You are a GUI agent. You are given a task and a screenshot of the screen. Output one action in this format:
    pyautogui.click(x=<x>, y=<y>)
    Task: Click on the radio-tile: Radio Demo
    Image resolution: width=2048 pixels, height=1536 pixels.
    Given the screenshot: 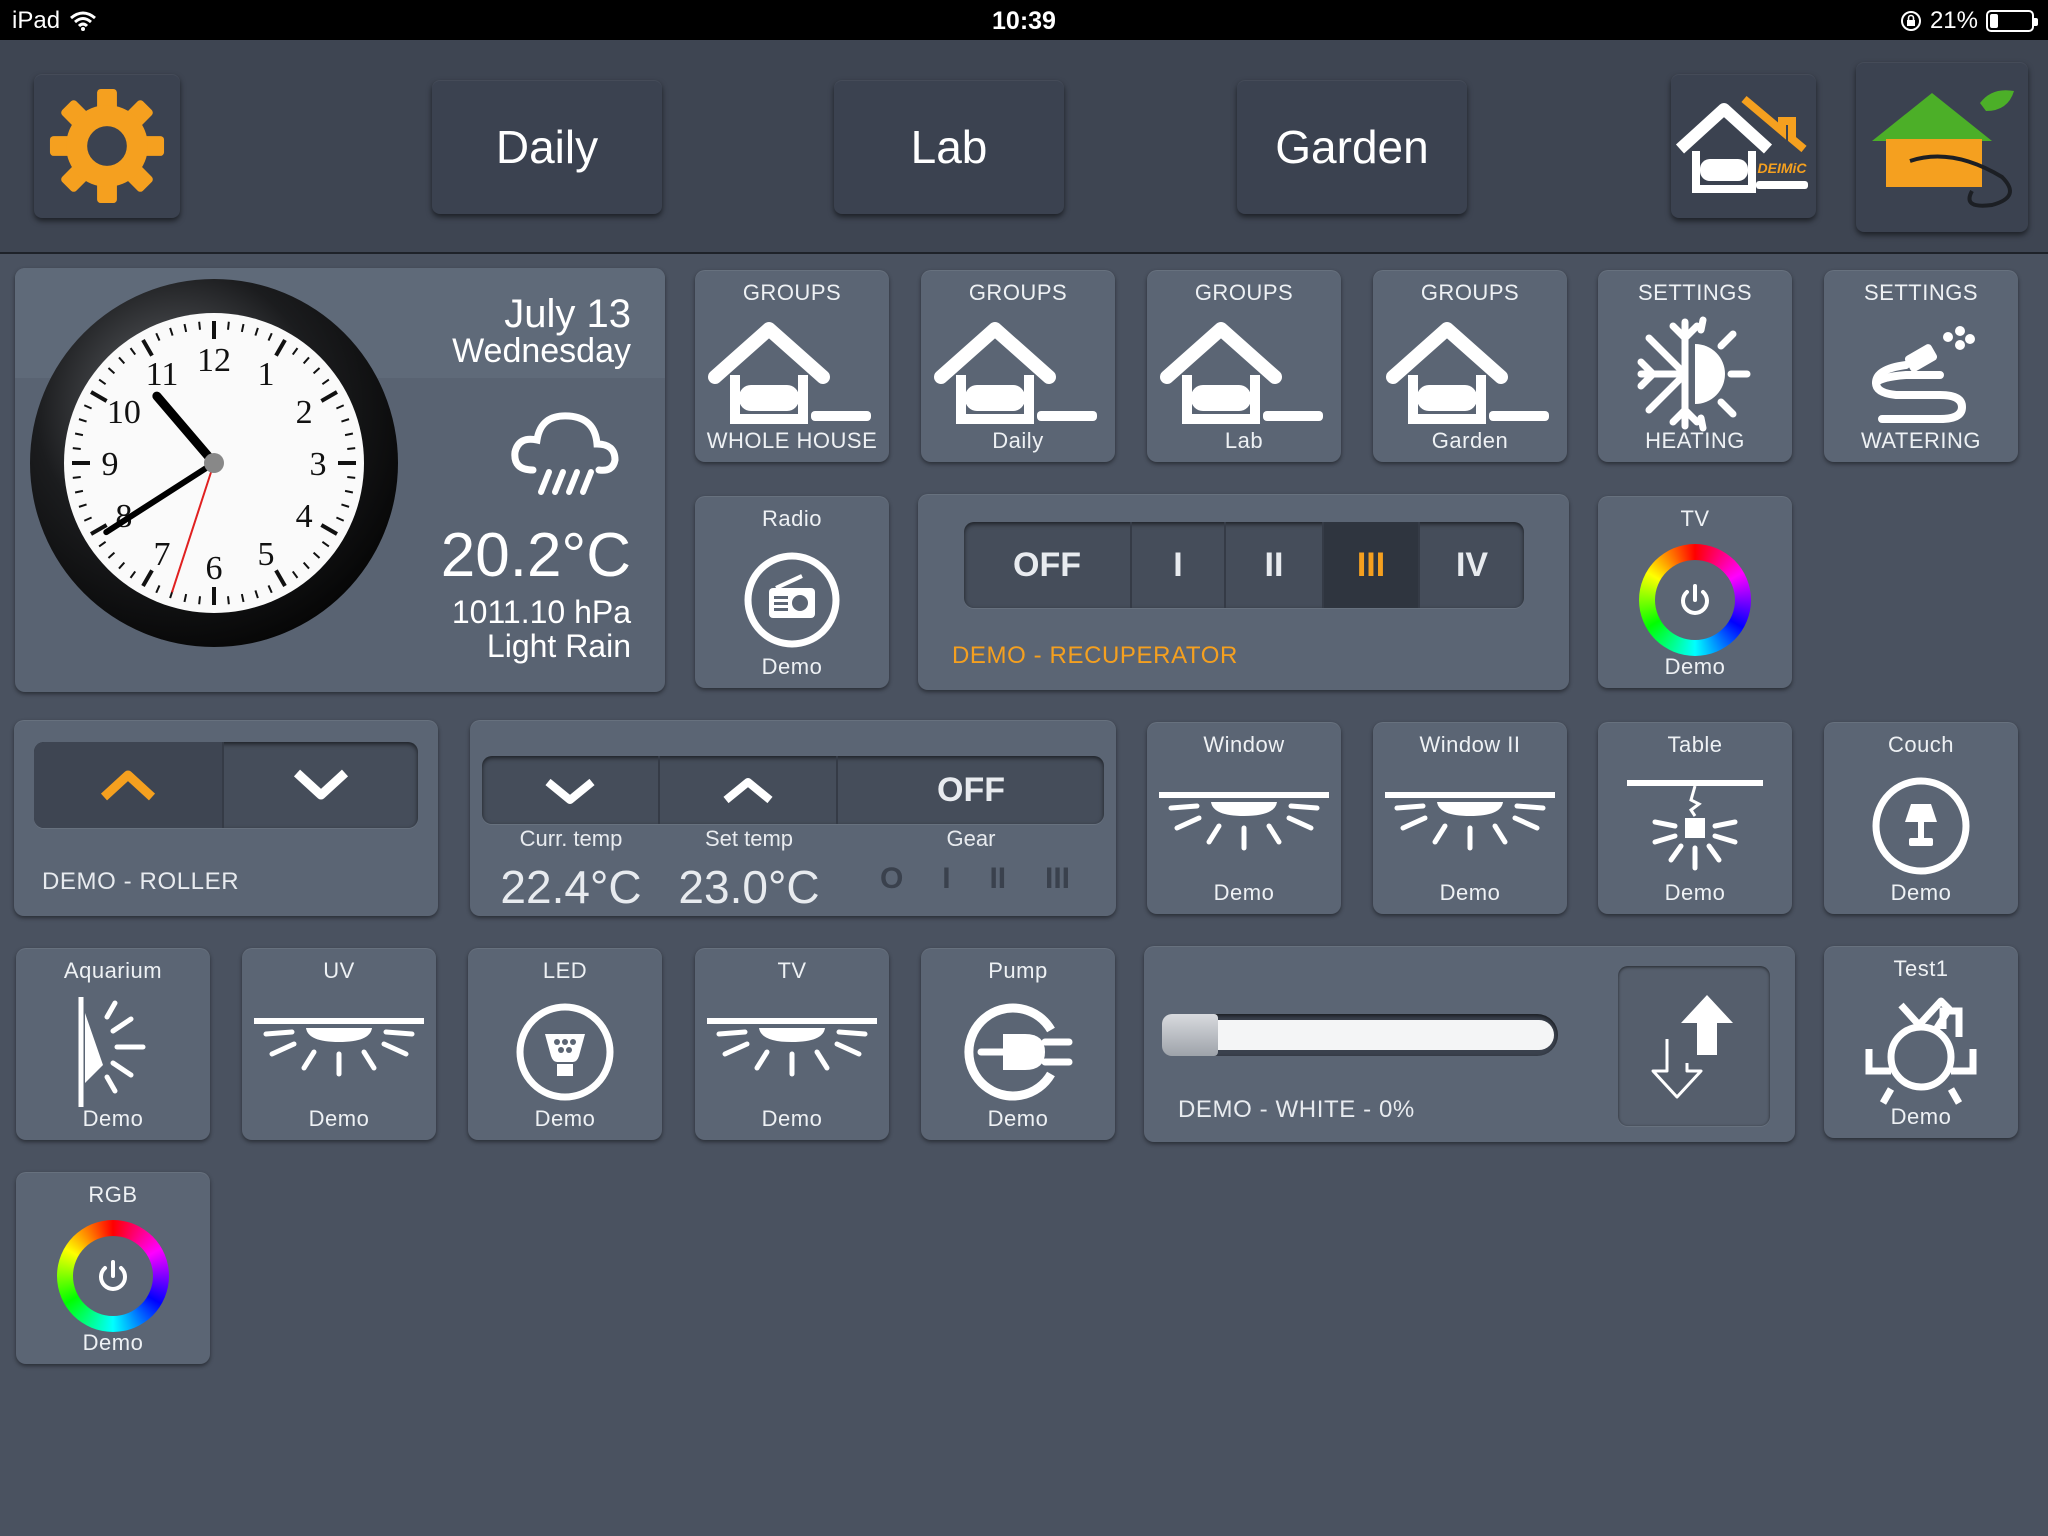 What is the action you would take?
    pyautogui.click(x=792, y=592)
    